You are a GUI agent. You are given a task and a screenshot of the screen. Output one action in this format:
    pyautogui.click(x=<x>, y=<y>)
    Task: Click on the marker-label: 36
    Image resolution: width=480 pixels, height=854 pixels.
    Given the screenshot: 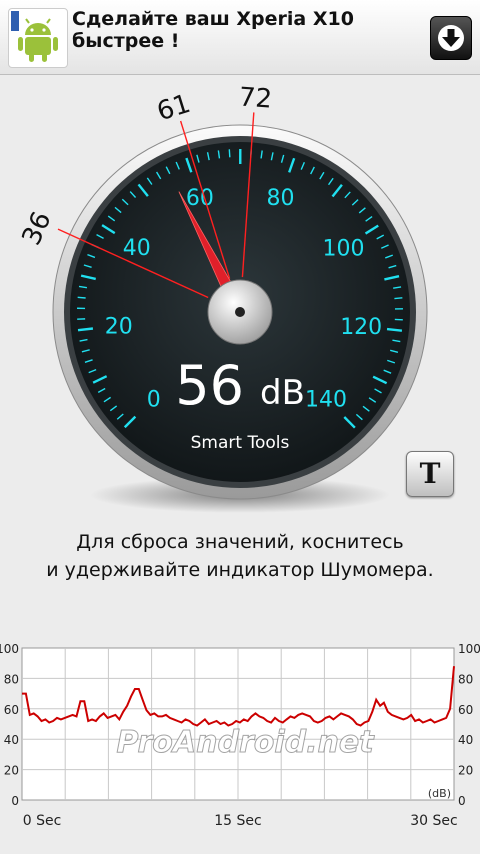 What is the action you would take?
    pyautogui.click(x=37, y=228)
    